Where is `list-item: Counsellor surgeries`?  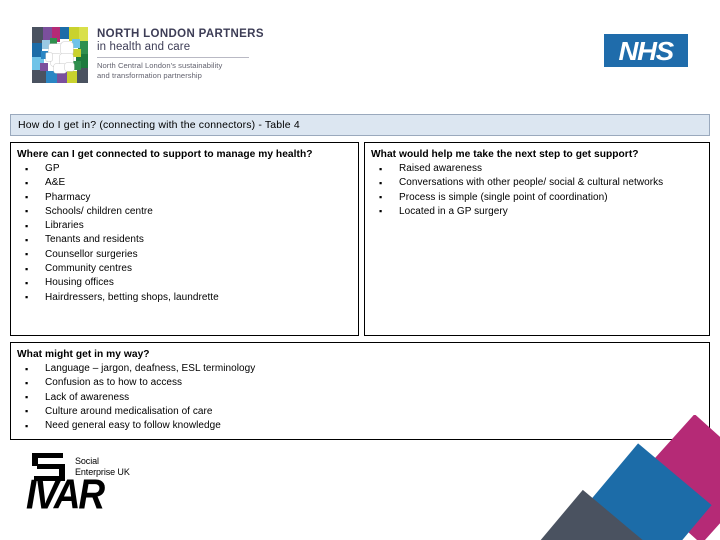
list-item: Counsellor surgeries is located at coordinates (184, 254).